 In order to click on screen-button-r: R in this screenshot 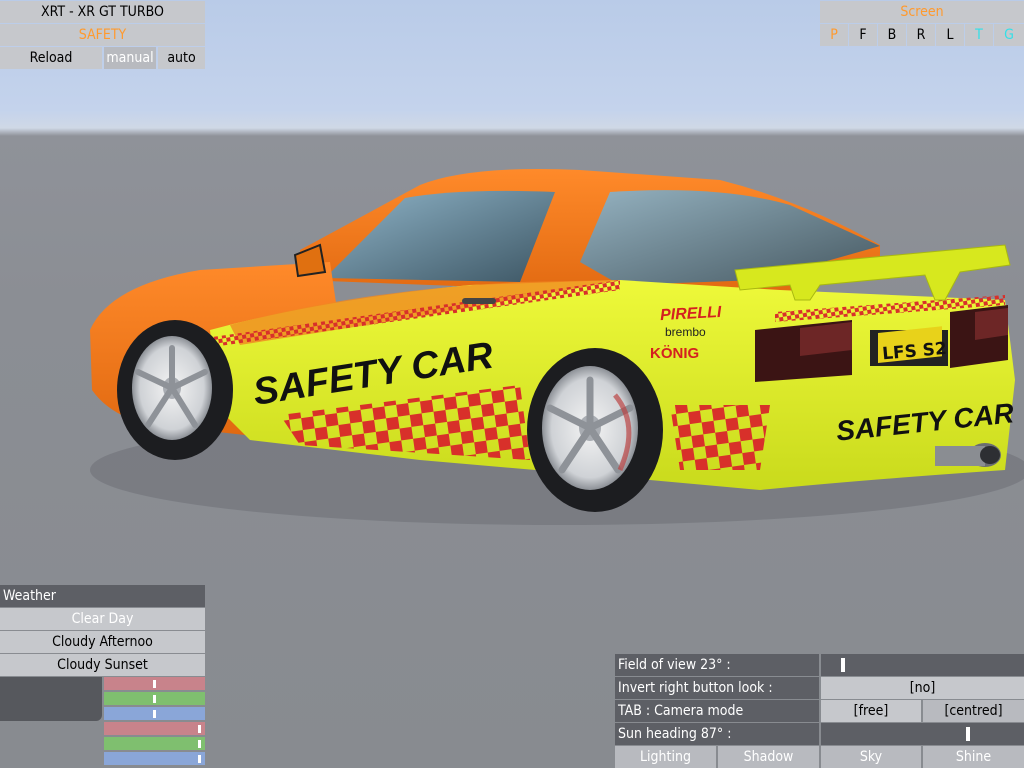, I will do `click(921, 35)`.